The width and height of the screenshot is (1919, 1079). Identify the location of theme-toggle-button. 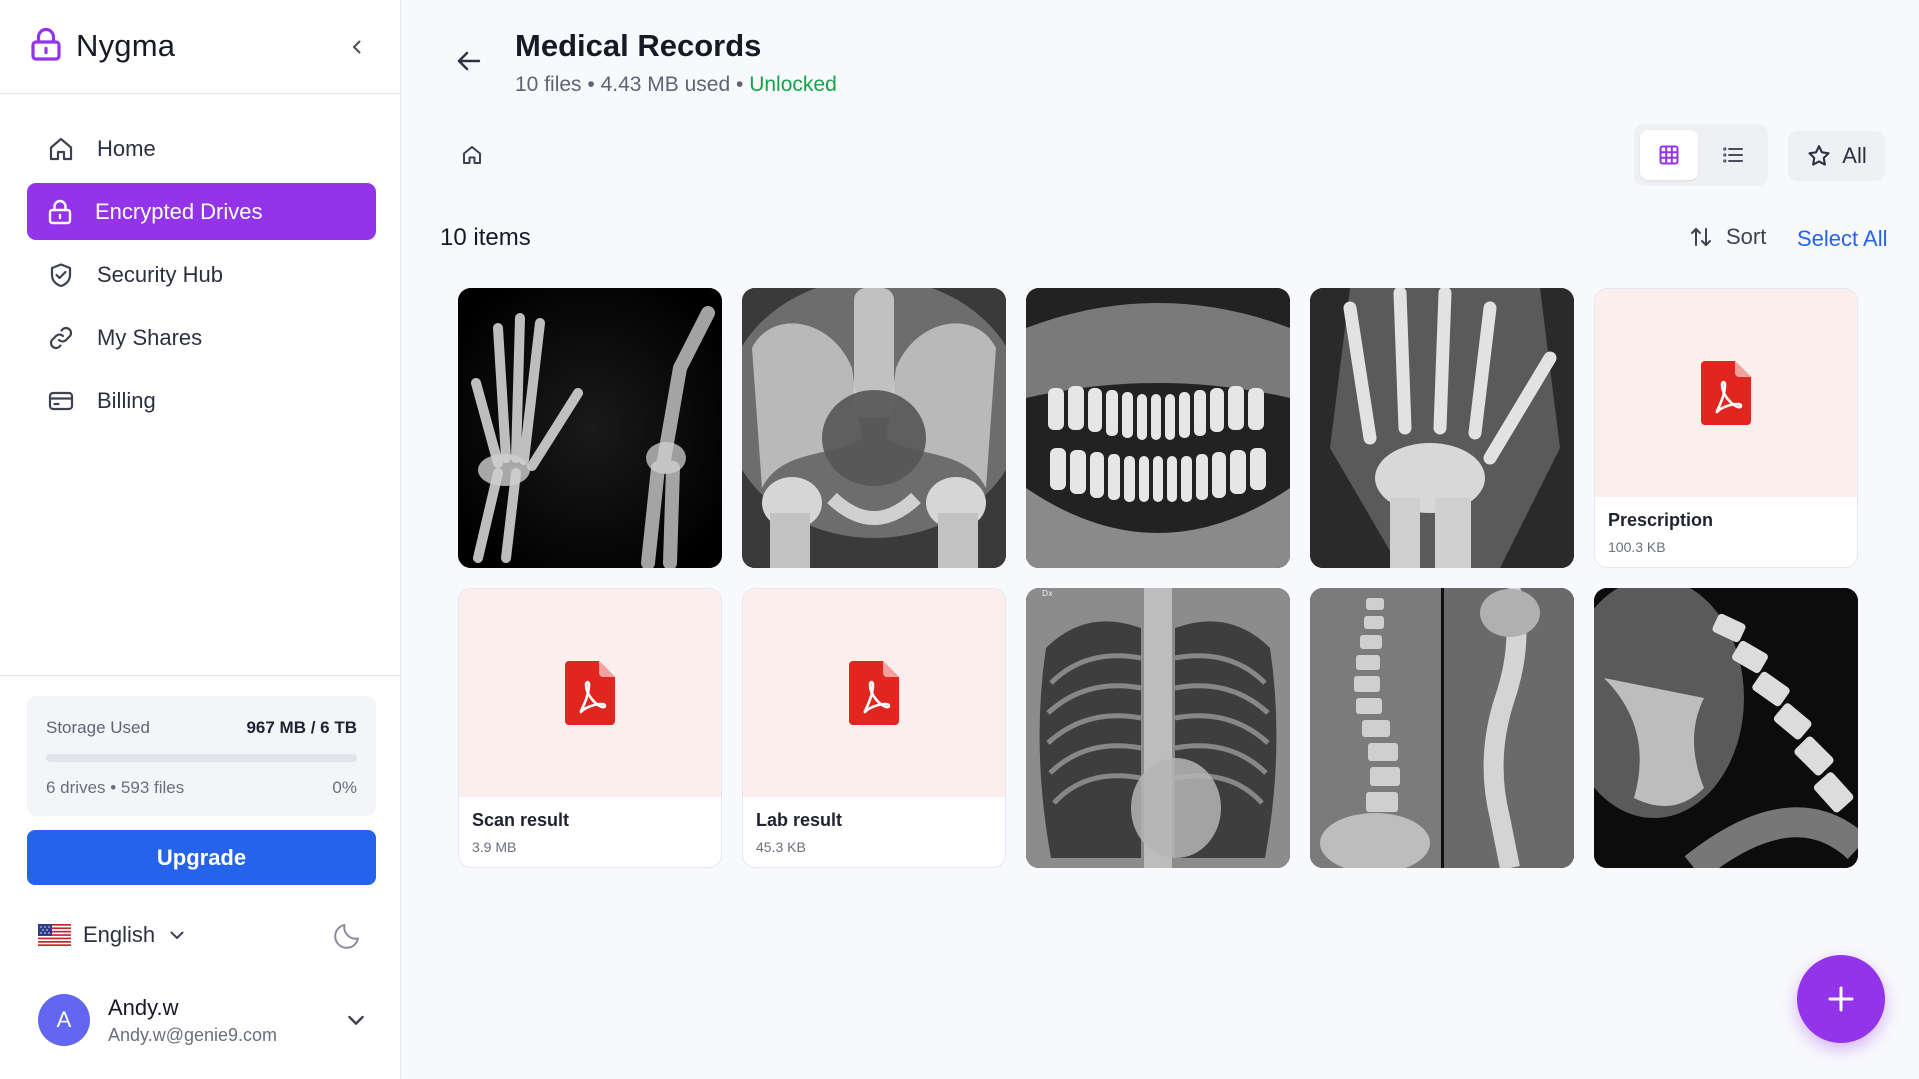
(349, 934).